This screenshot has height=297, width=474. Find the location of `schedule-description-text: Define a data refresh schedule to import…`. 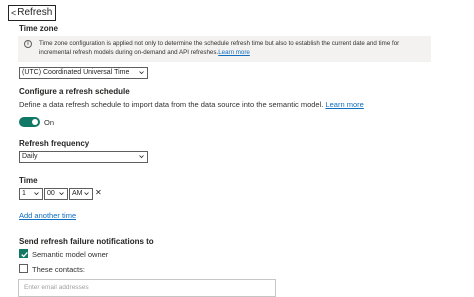

schedule-description-text: Define a data refresh schedule to import… is located at coordinates (171, 104).